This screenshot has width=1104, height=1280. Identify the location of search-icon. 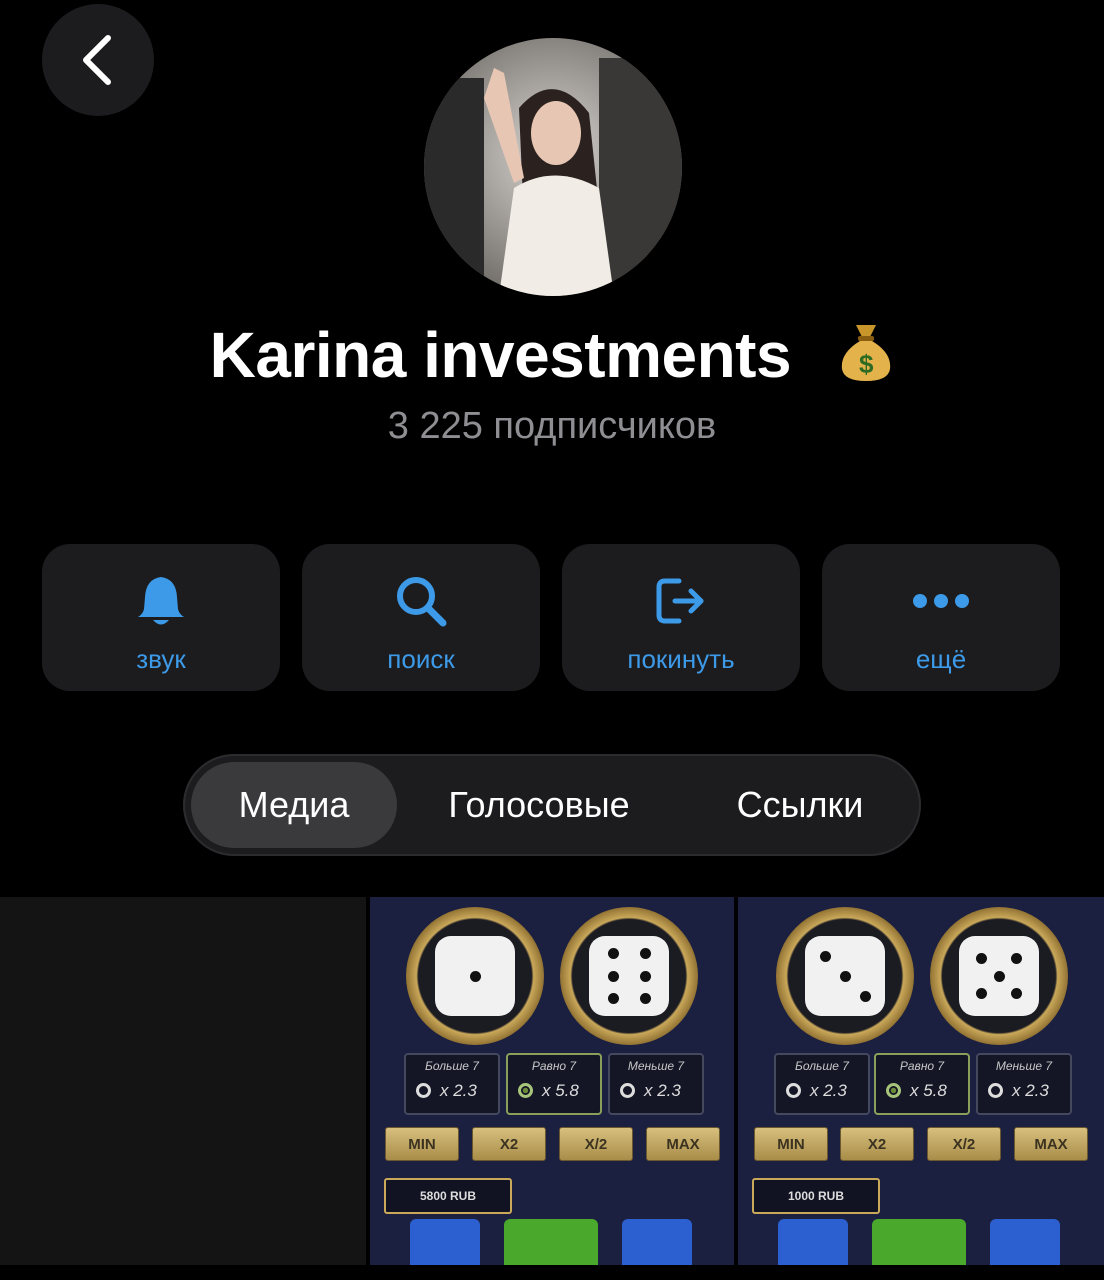
(421, 601).